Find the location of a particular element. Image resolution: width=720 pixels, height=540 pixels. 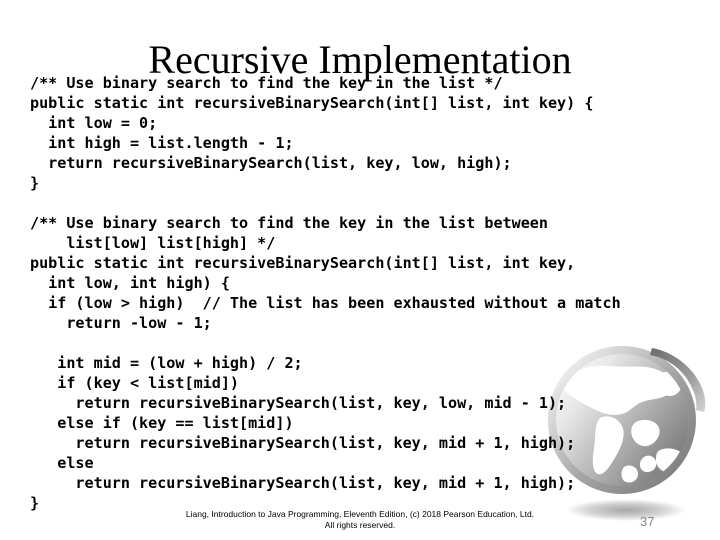

code-line: if (key < list[mid]) is located at coordinates (135, 383).